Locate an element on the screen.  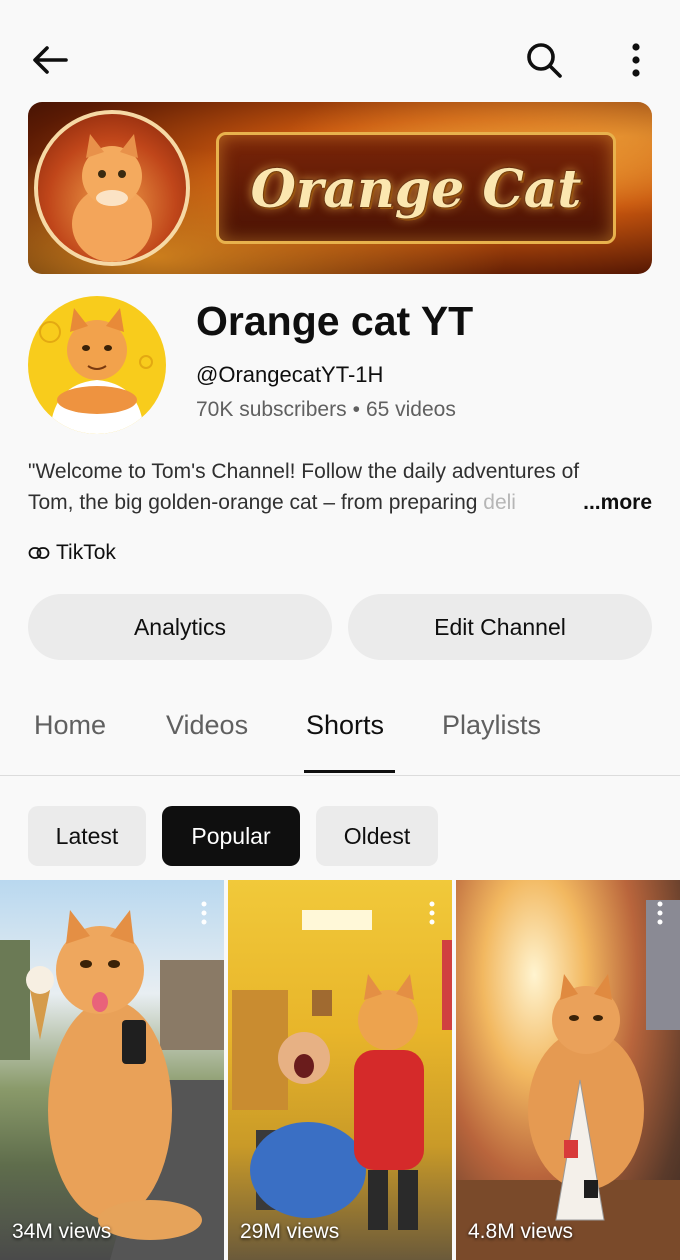
channel-avatar is located at coordinates (97, 365).